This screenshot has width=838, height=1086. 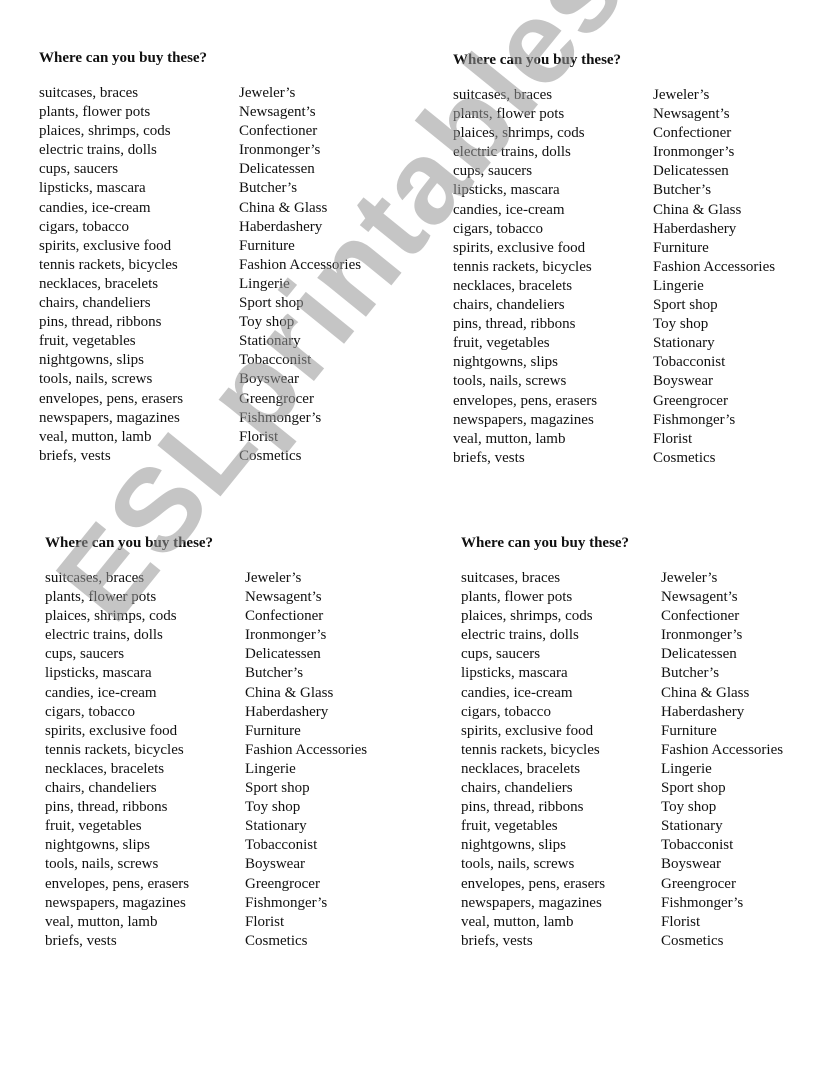 I want to click on shop-text: Jeweler’s, so click(x=273, y=578).